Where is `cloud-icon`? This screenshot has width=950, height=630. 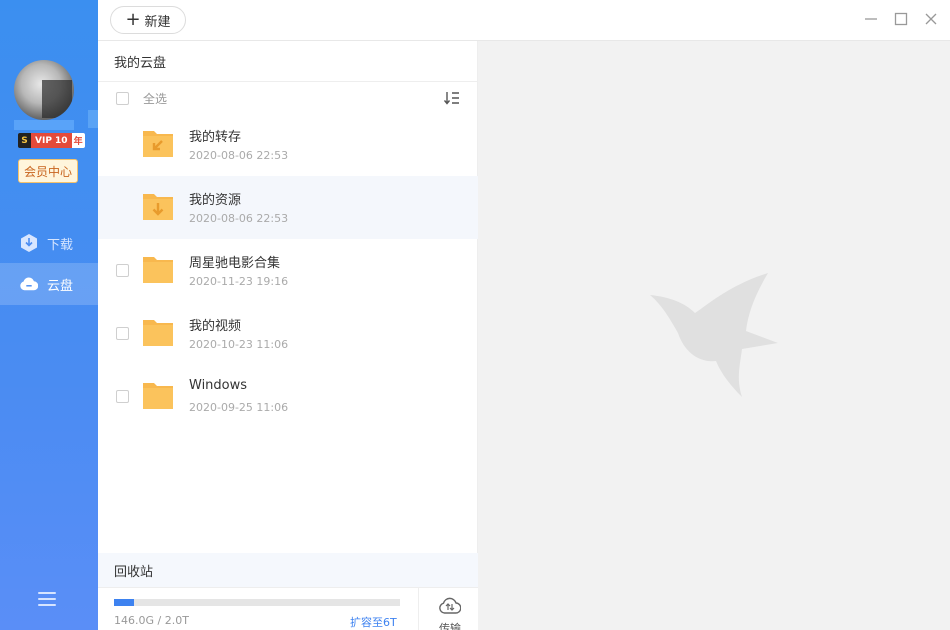
cloud-icon is located at coordinates (29, 284).